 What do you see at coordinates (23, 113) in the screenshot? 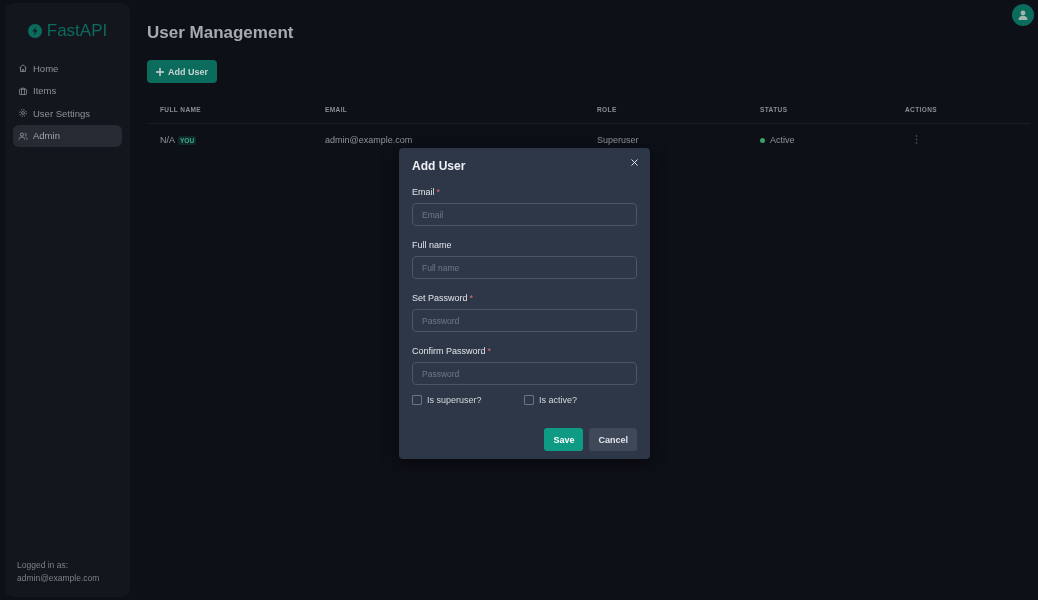
I see `settings-icon` at bounding box center [23, 113].